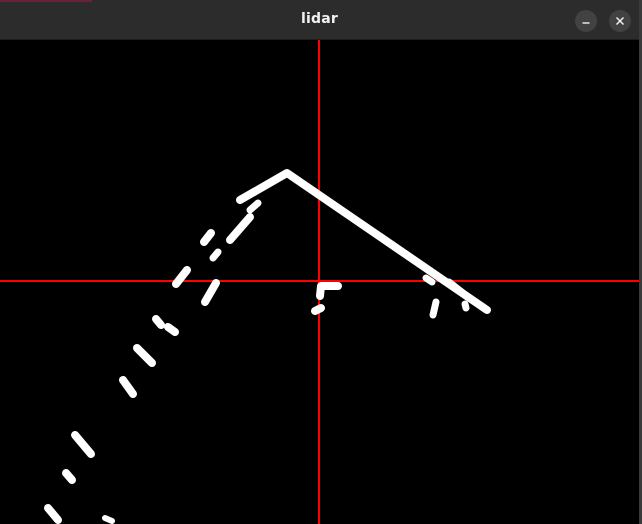  I want to click on window-title: lidar, so click(319, 19).